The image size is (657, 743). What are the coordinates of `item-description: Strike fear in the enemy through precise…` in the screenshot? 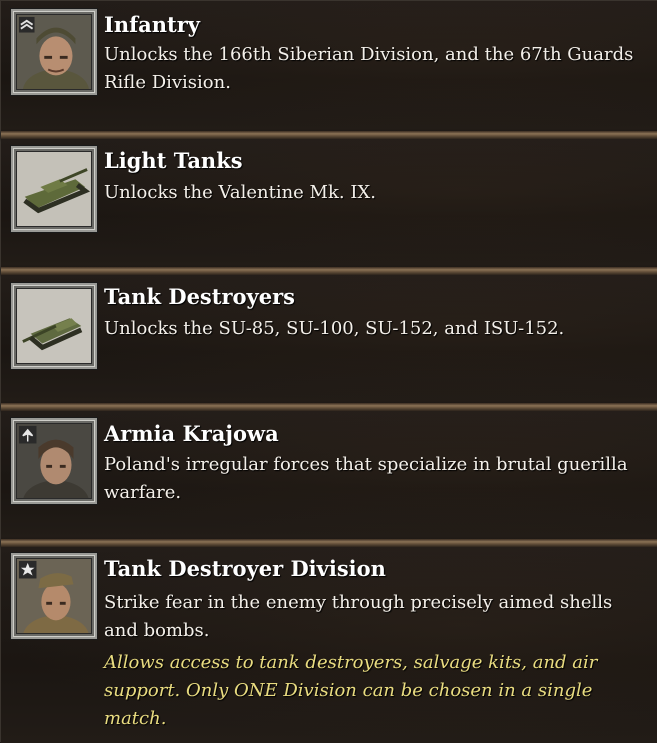 It's located at (358, 616).